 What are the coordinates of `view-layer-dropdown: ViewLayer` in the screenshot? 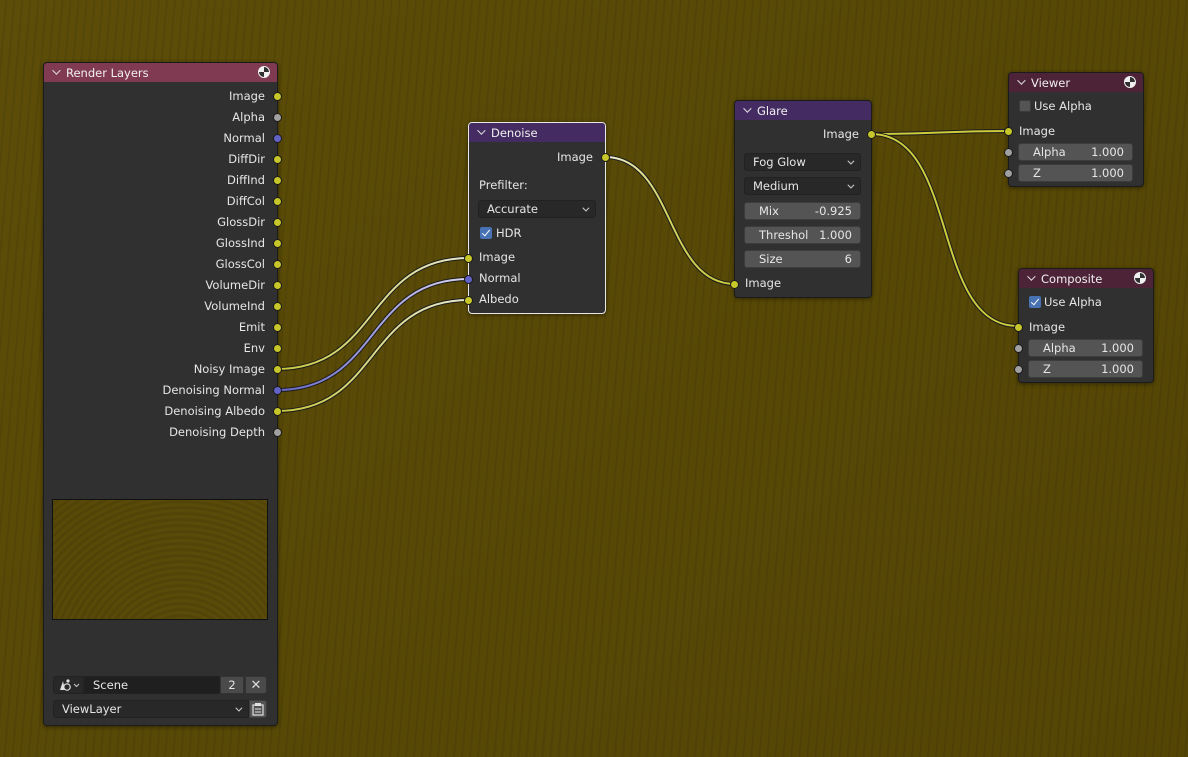 It's located at (151, 709).